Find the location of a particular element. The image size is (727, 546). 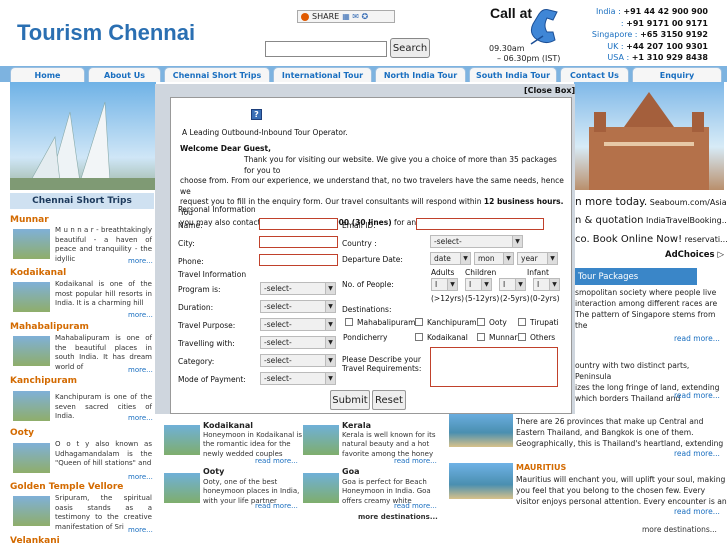

package-title: MAURITIUS is located at coordinates (541, 467).